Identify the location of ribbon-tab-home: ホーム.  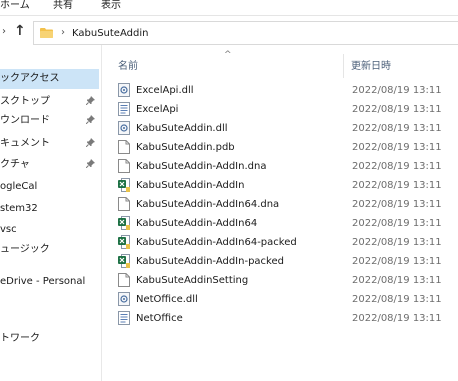
(15, 6).